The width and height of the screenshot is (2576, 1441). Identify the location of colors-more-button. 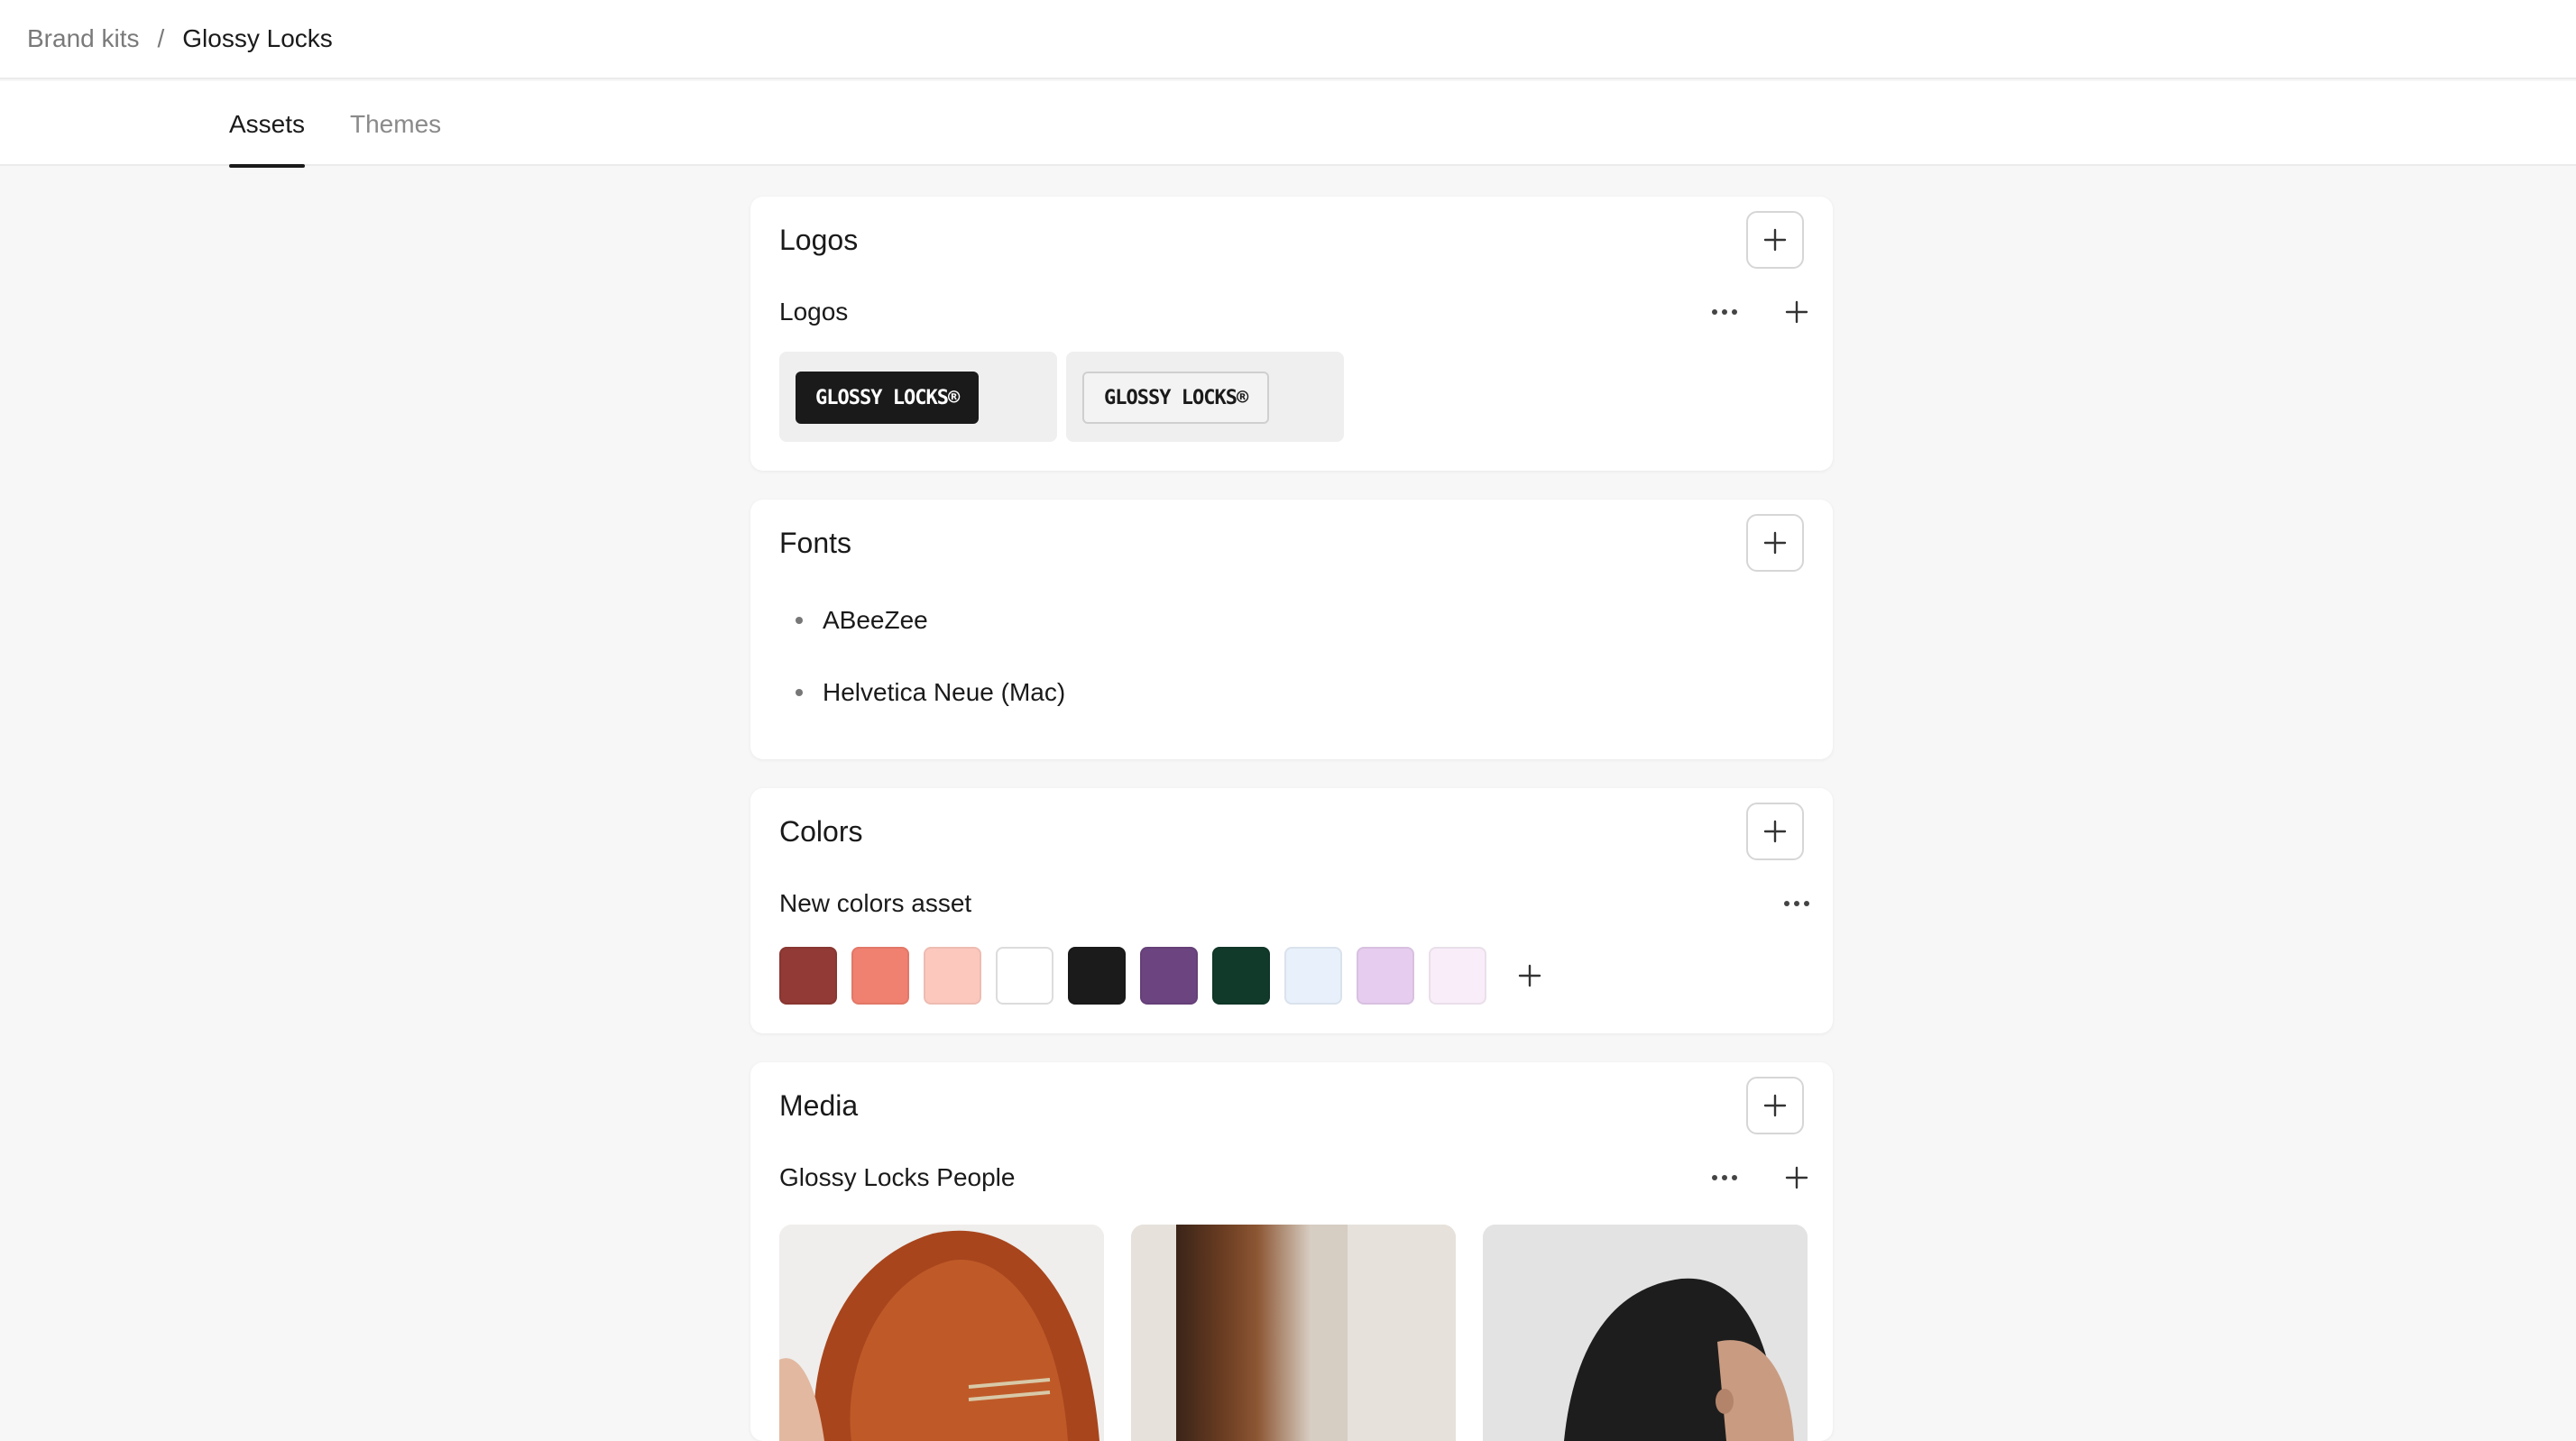
(1796, 903).